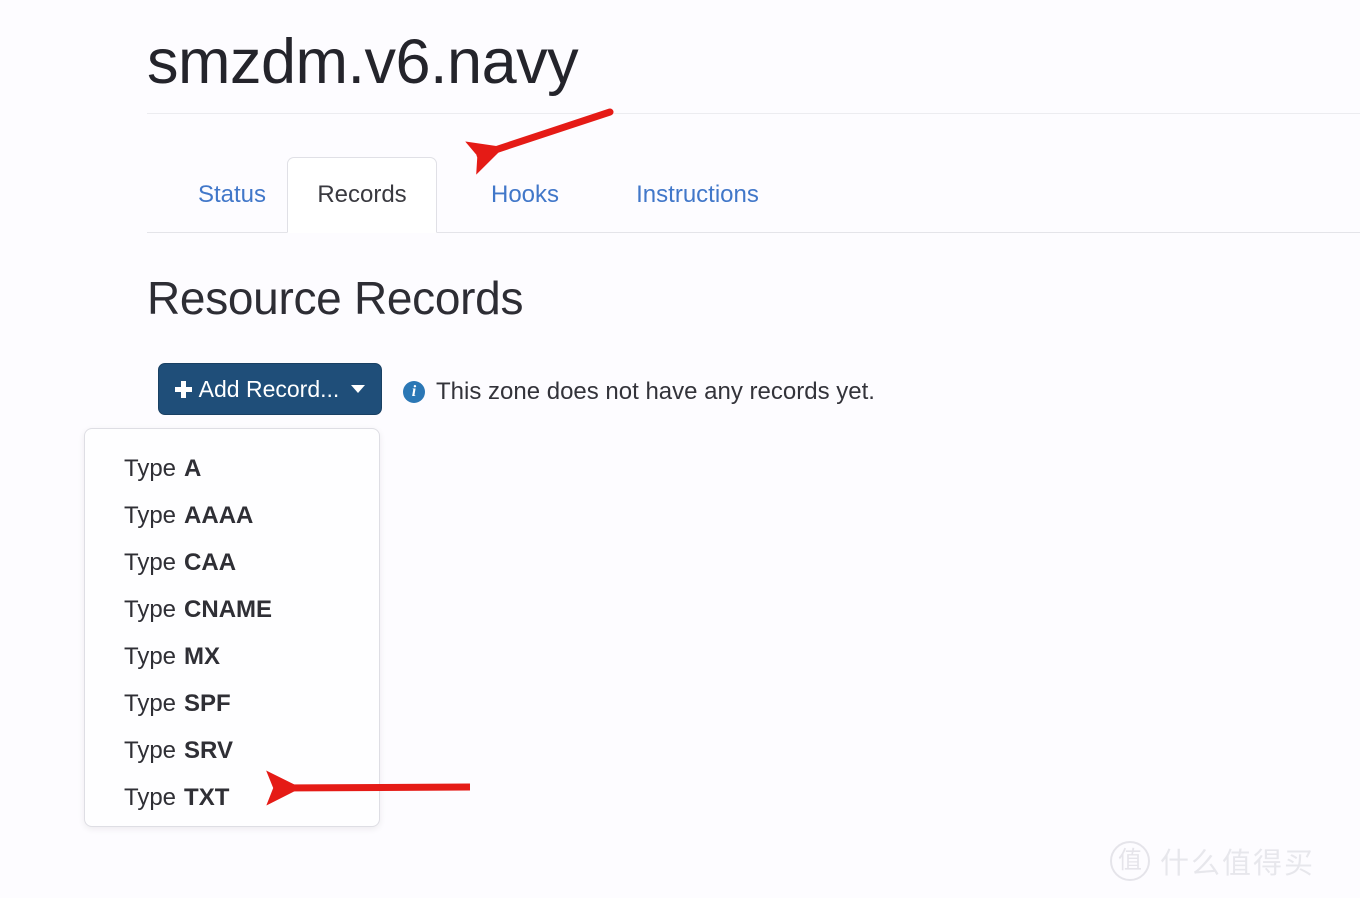  What do you see at coordinates (414, 392) in the screenshot?
I see `info-circle-icon: i` at bounding box center [414, 392].